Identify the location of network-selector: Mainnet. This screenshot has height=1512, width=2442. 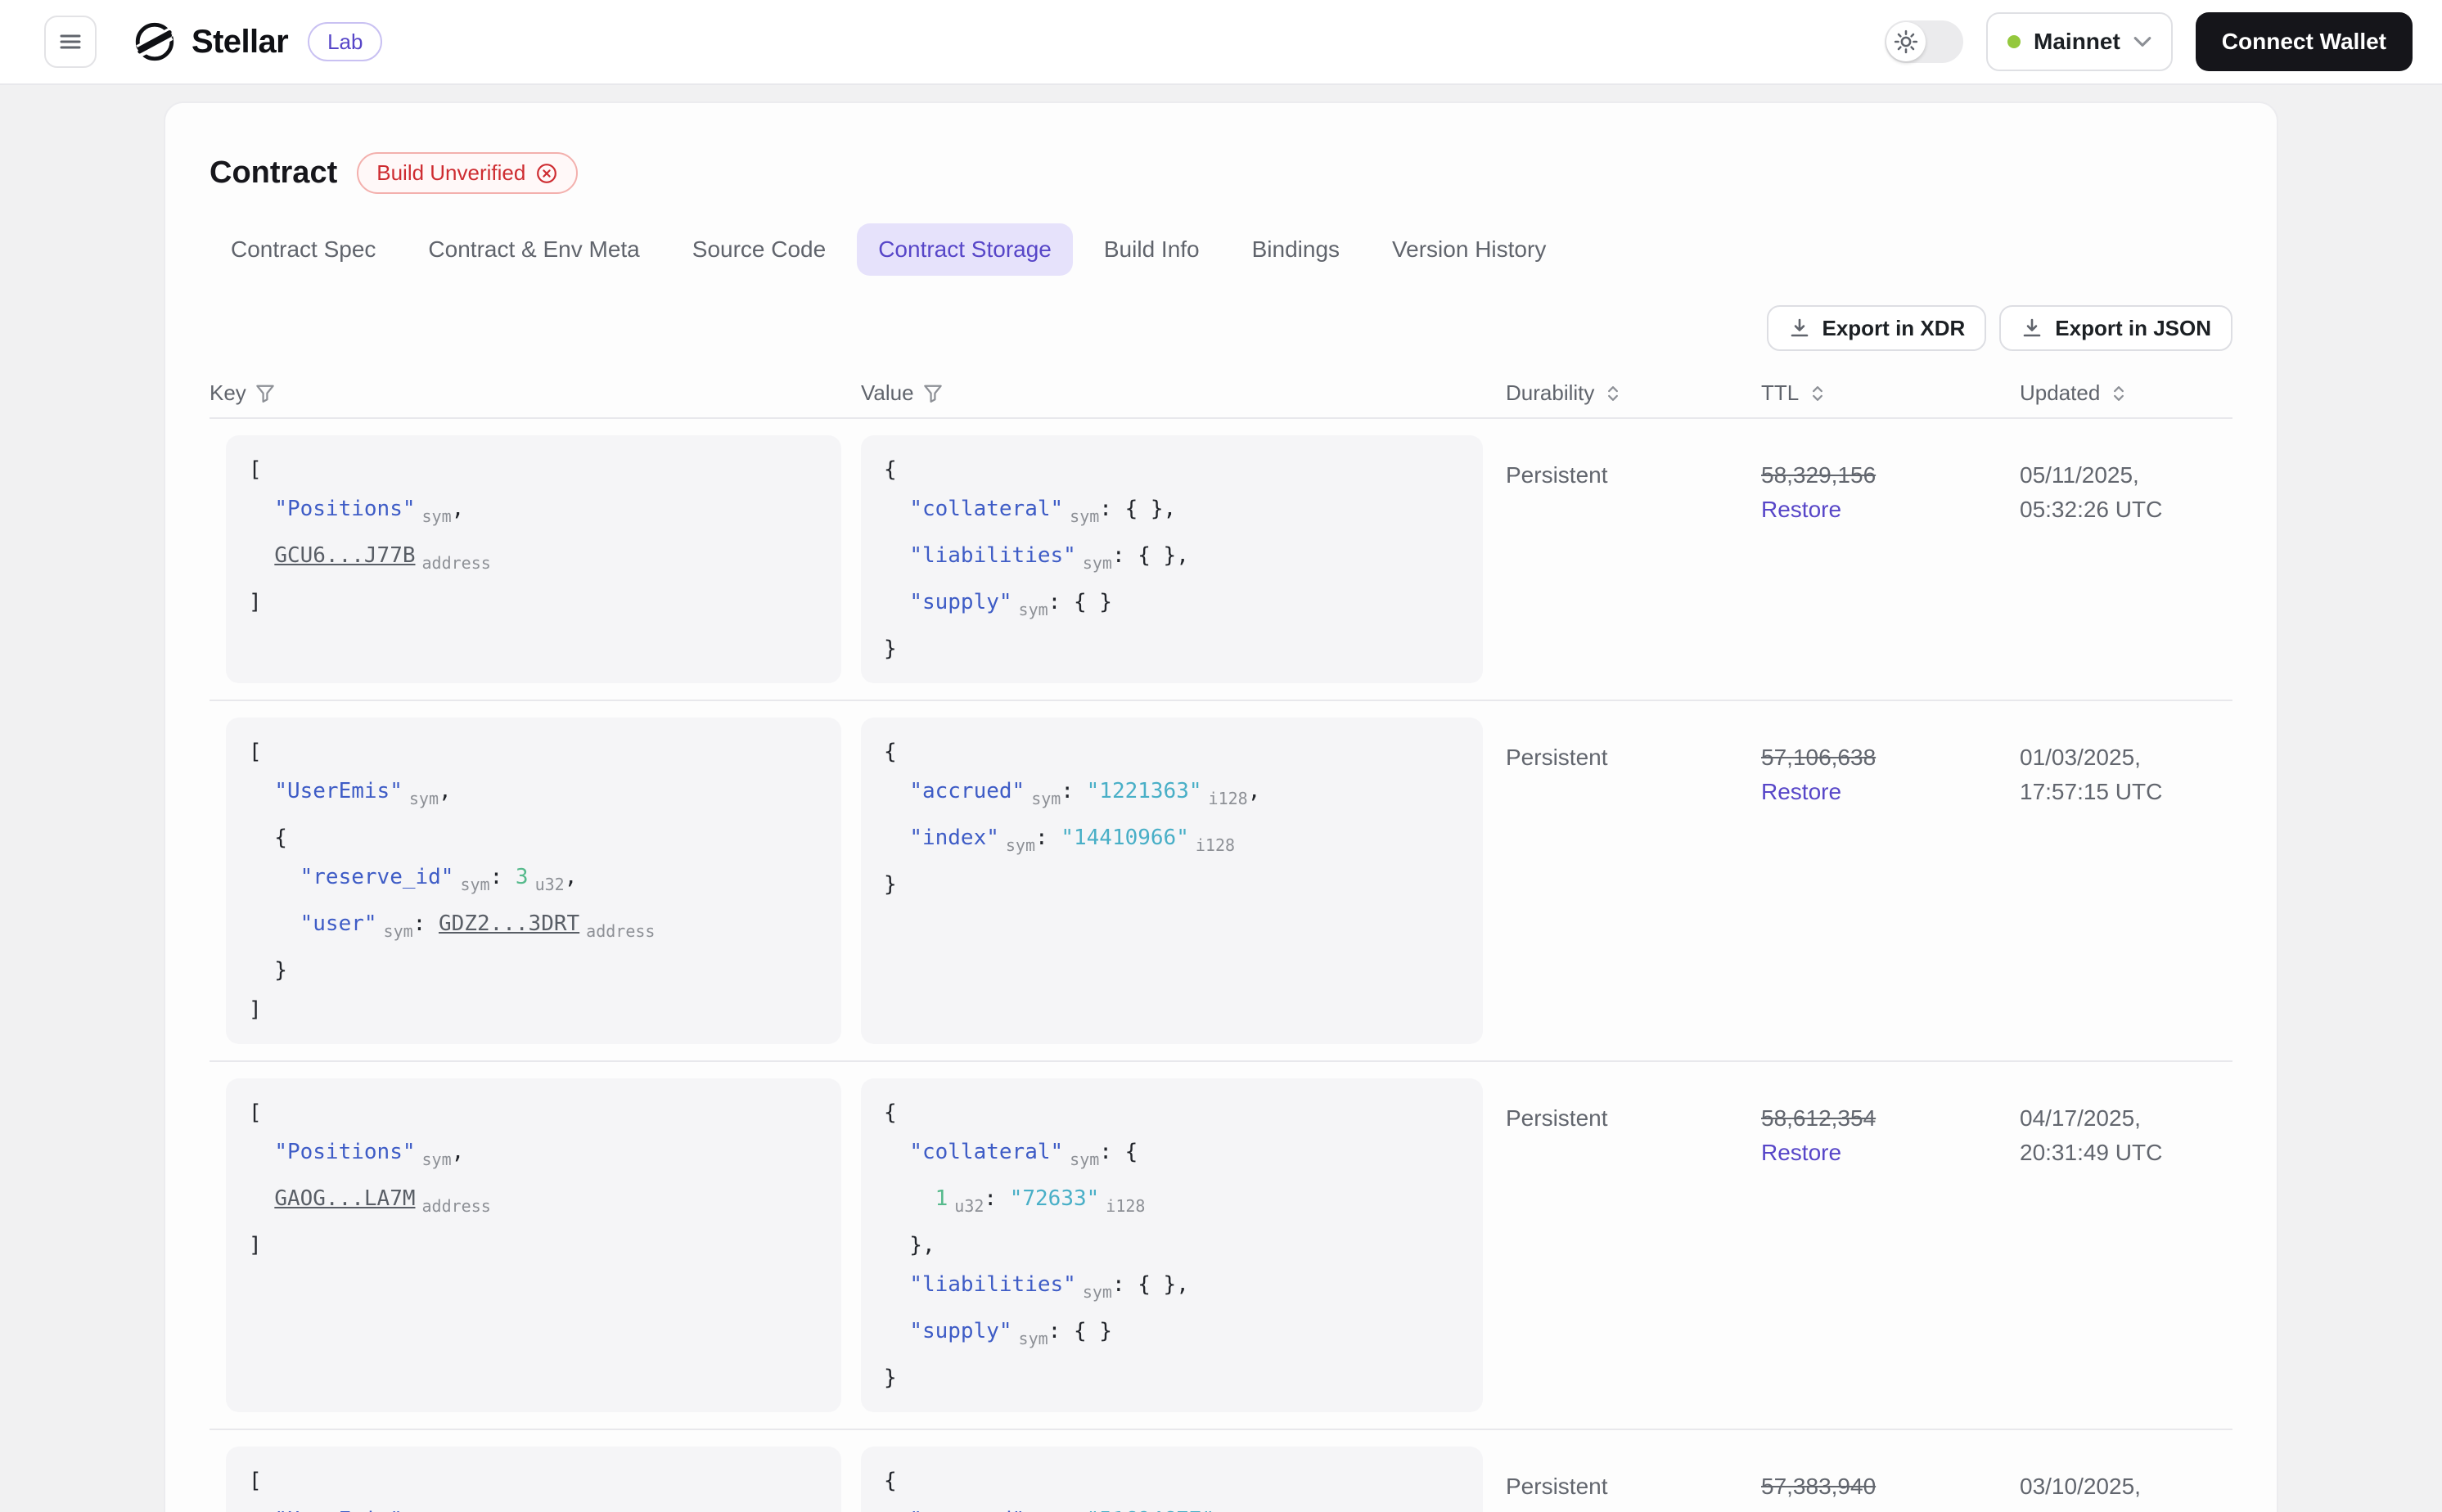
(2079, 42).